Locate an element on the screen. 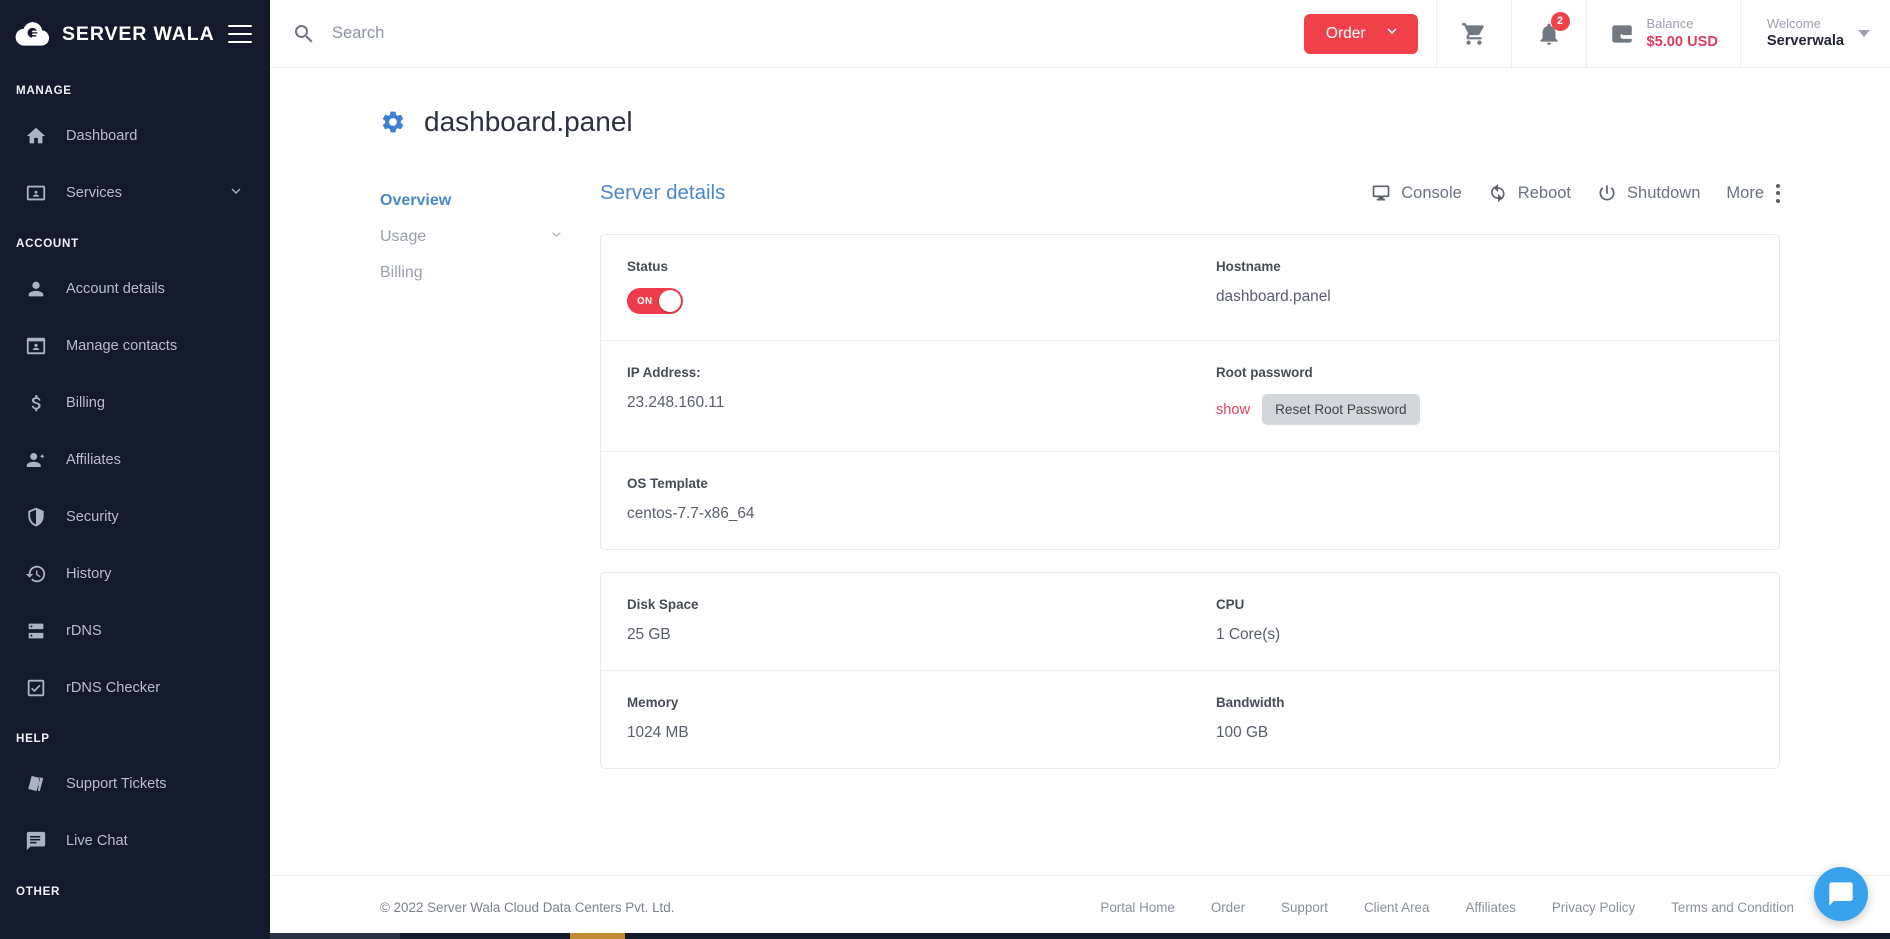 Image resolution: width=1890 pixels, height=939 pixels. sidebar-item-dashboard: Dashboard is located at coordinates (135, 135).